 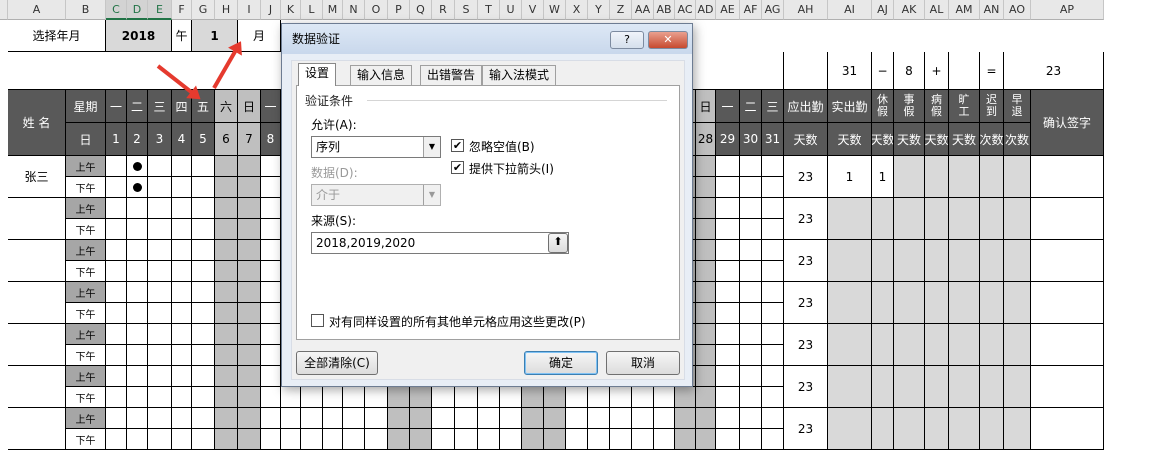 I want to click on column-header: AD, so click(x=706, y=10).